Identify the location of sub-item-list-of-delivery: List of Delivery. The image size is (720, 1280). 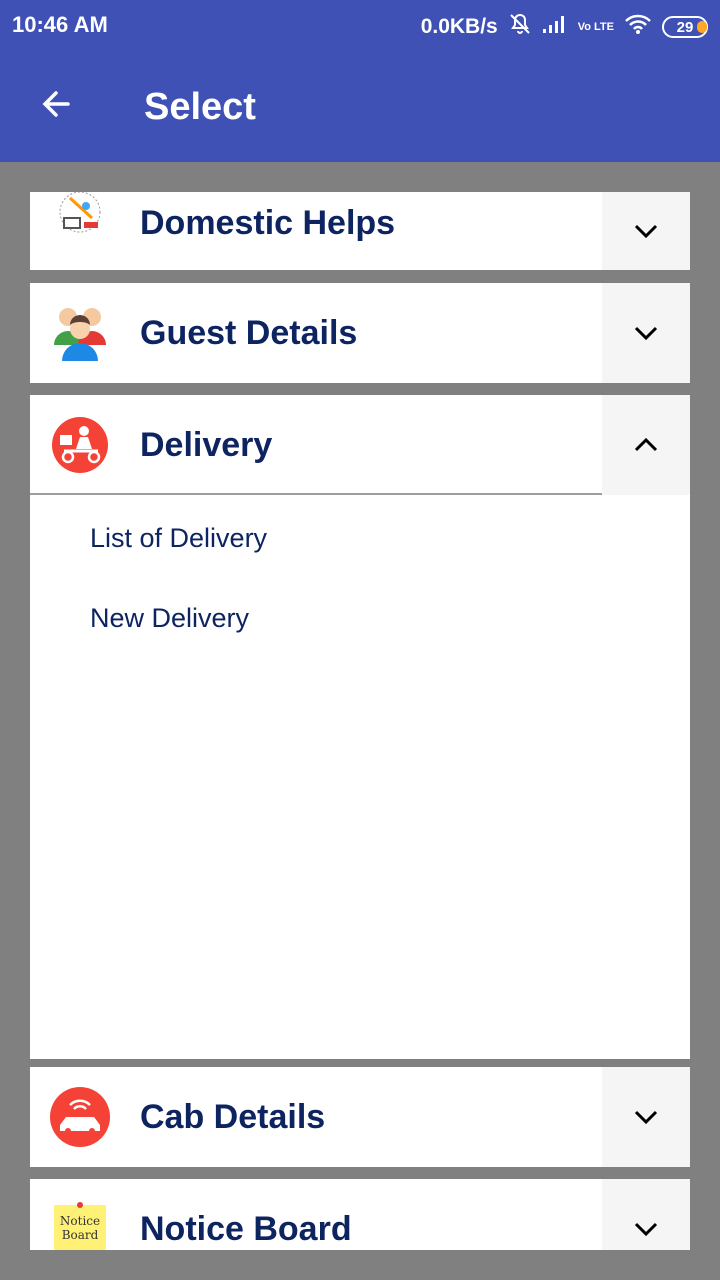
(178, 538).